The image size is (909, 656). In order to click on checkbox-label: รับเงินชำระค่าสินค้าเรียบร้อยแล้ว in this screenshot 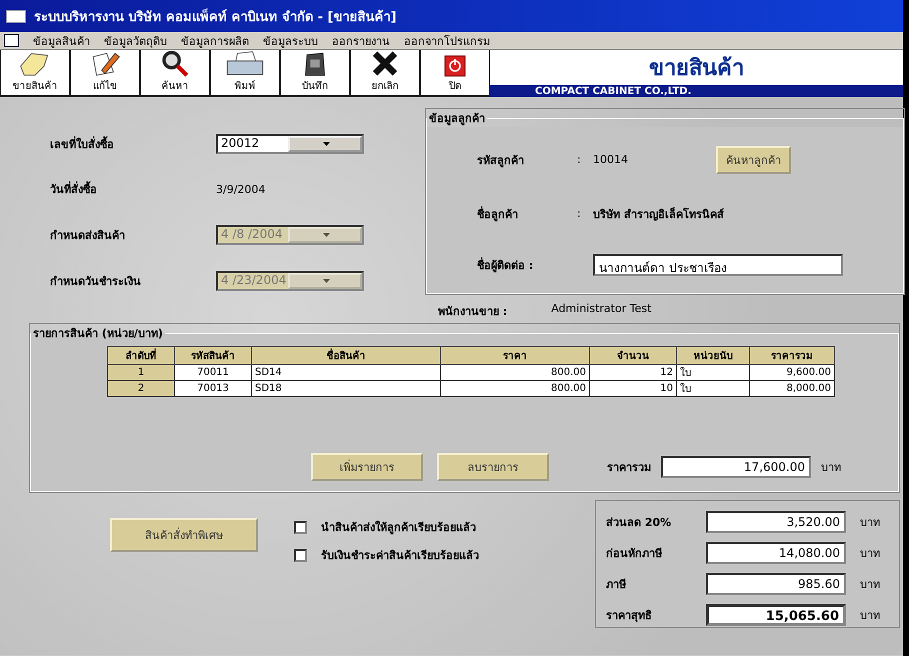, I will do `click(400, 556)`.